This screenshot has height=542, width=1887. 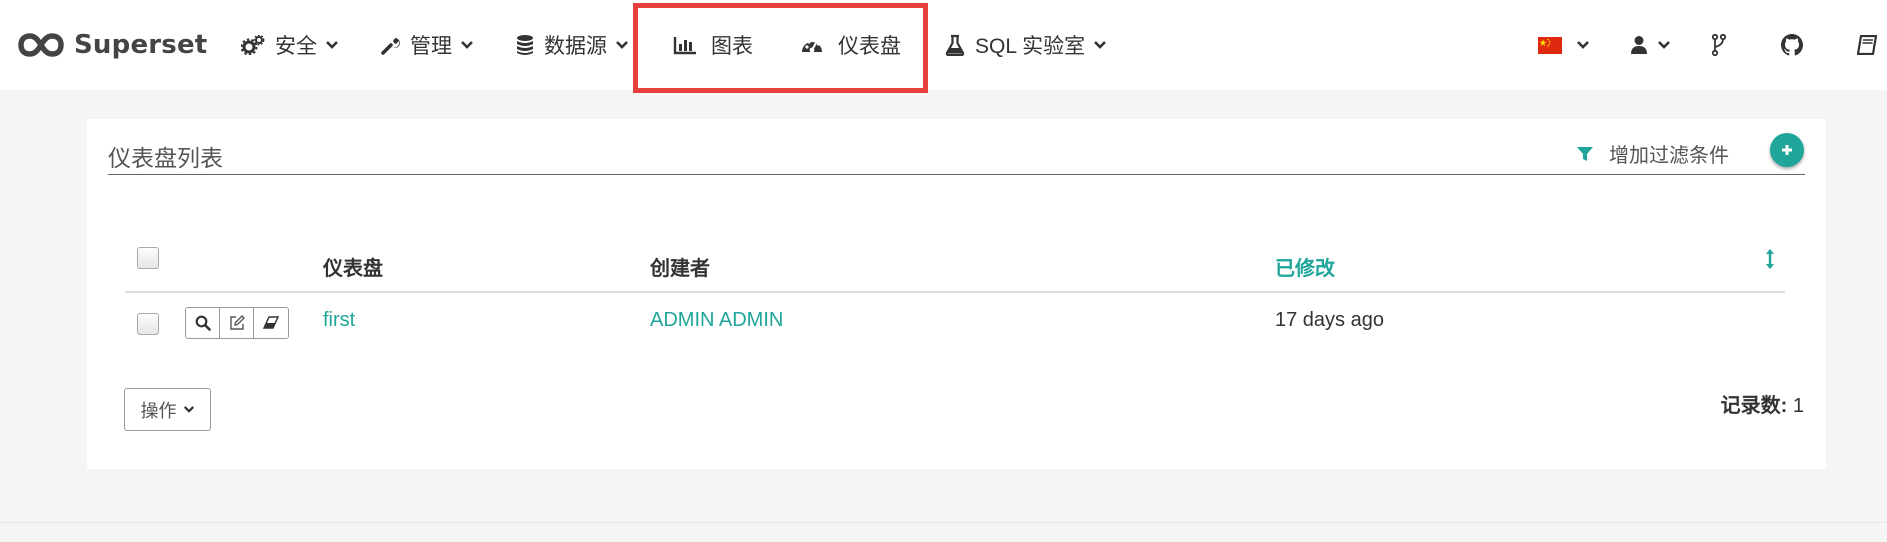 What do you see at coordinates (525, 45) in the screenshot?
I see `database-icon` at bounding box center [525, 45].